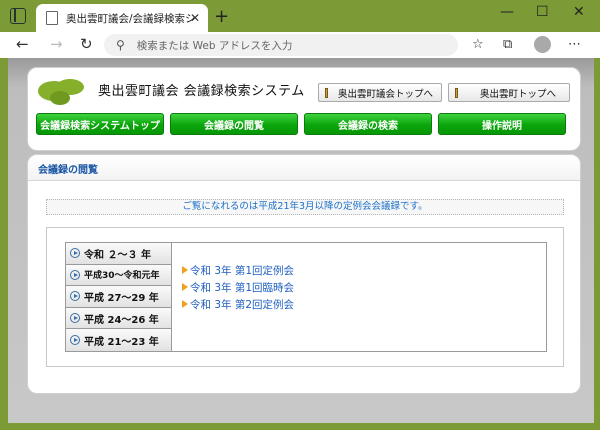 Image resolution: width=600 pixels, height=430 pixels. Describe the element at coordinates (242, 304) in the screenshot. I see `session-label: 令和 3年 第2回定例会` at that location.